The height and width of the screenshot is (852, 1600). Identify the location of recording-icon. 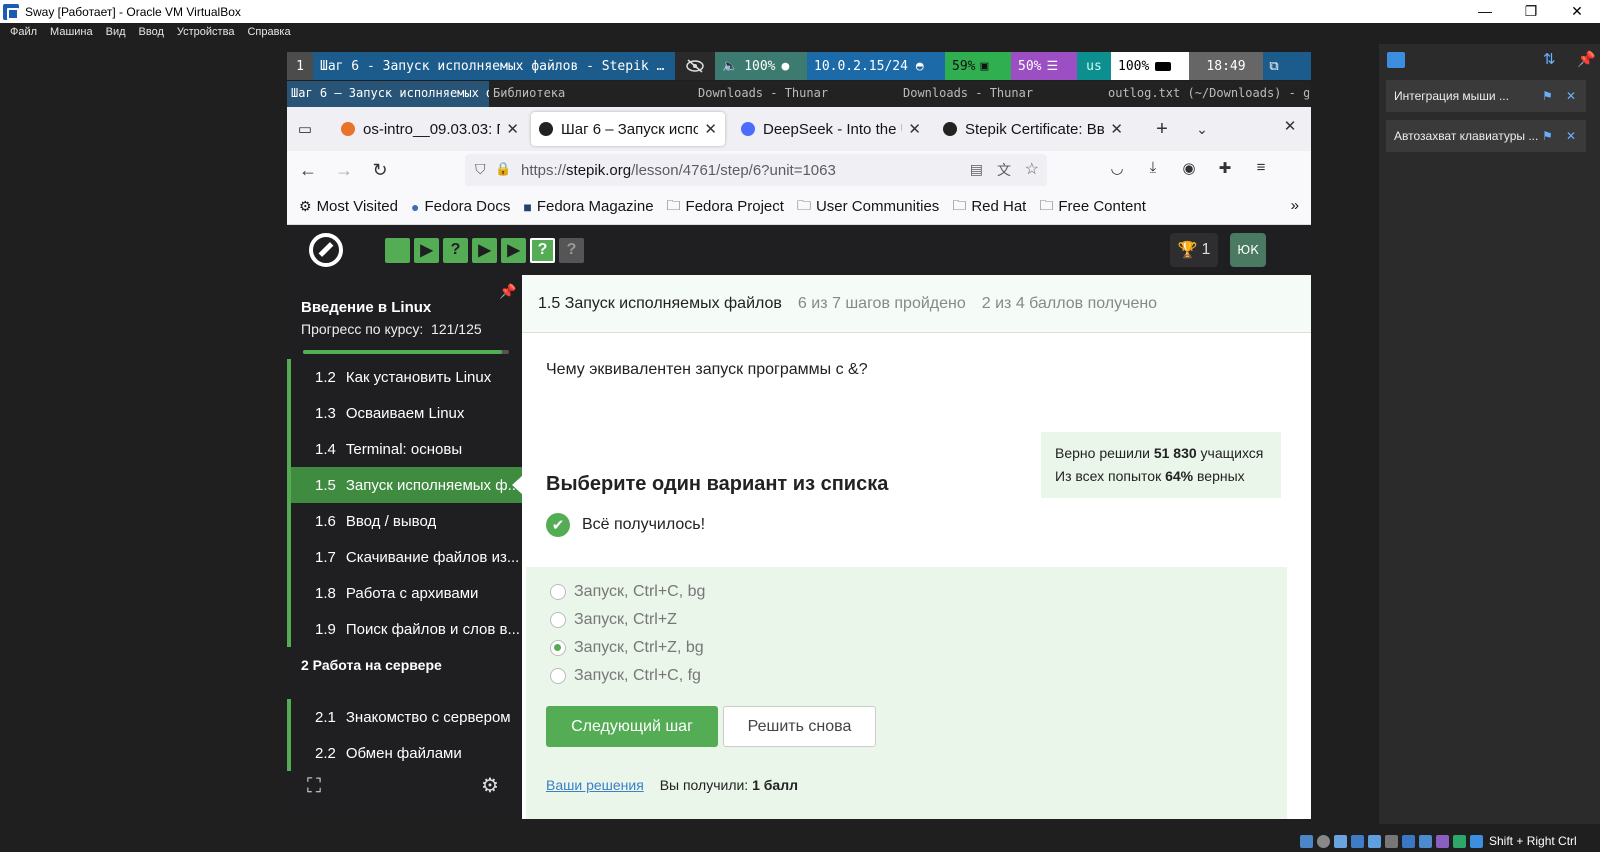
(1425, 841).